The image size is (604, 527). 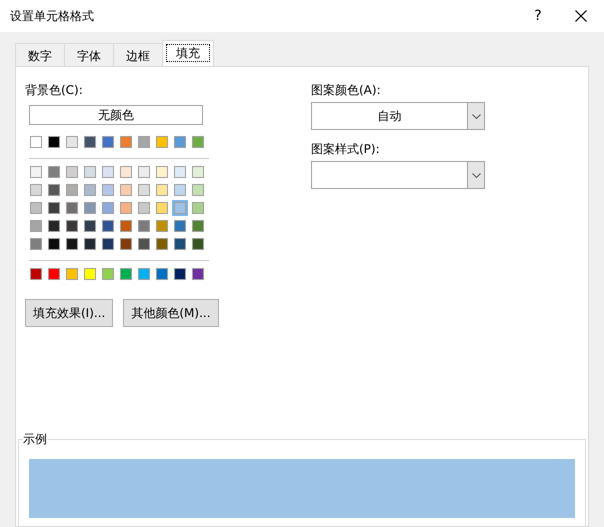 What do you see at coordinates (346, 149) in the screenshot?
I see `field-label: 图案样式(P):` at bounding box center [346, 149].